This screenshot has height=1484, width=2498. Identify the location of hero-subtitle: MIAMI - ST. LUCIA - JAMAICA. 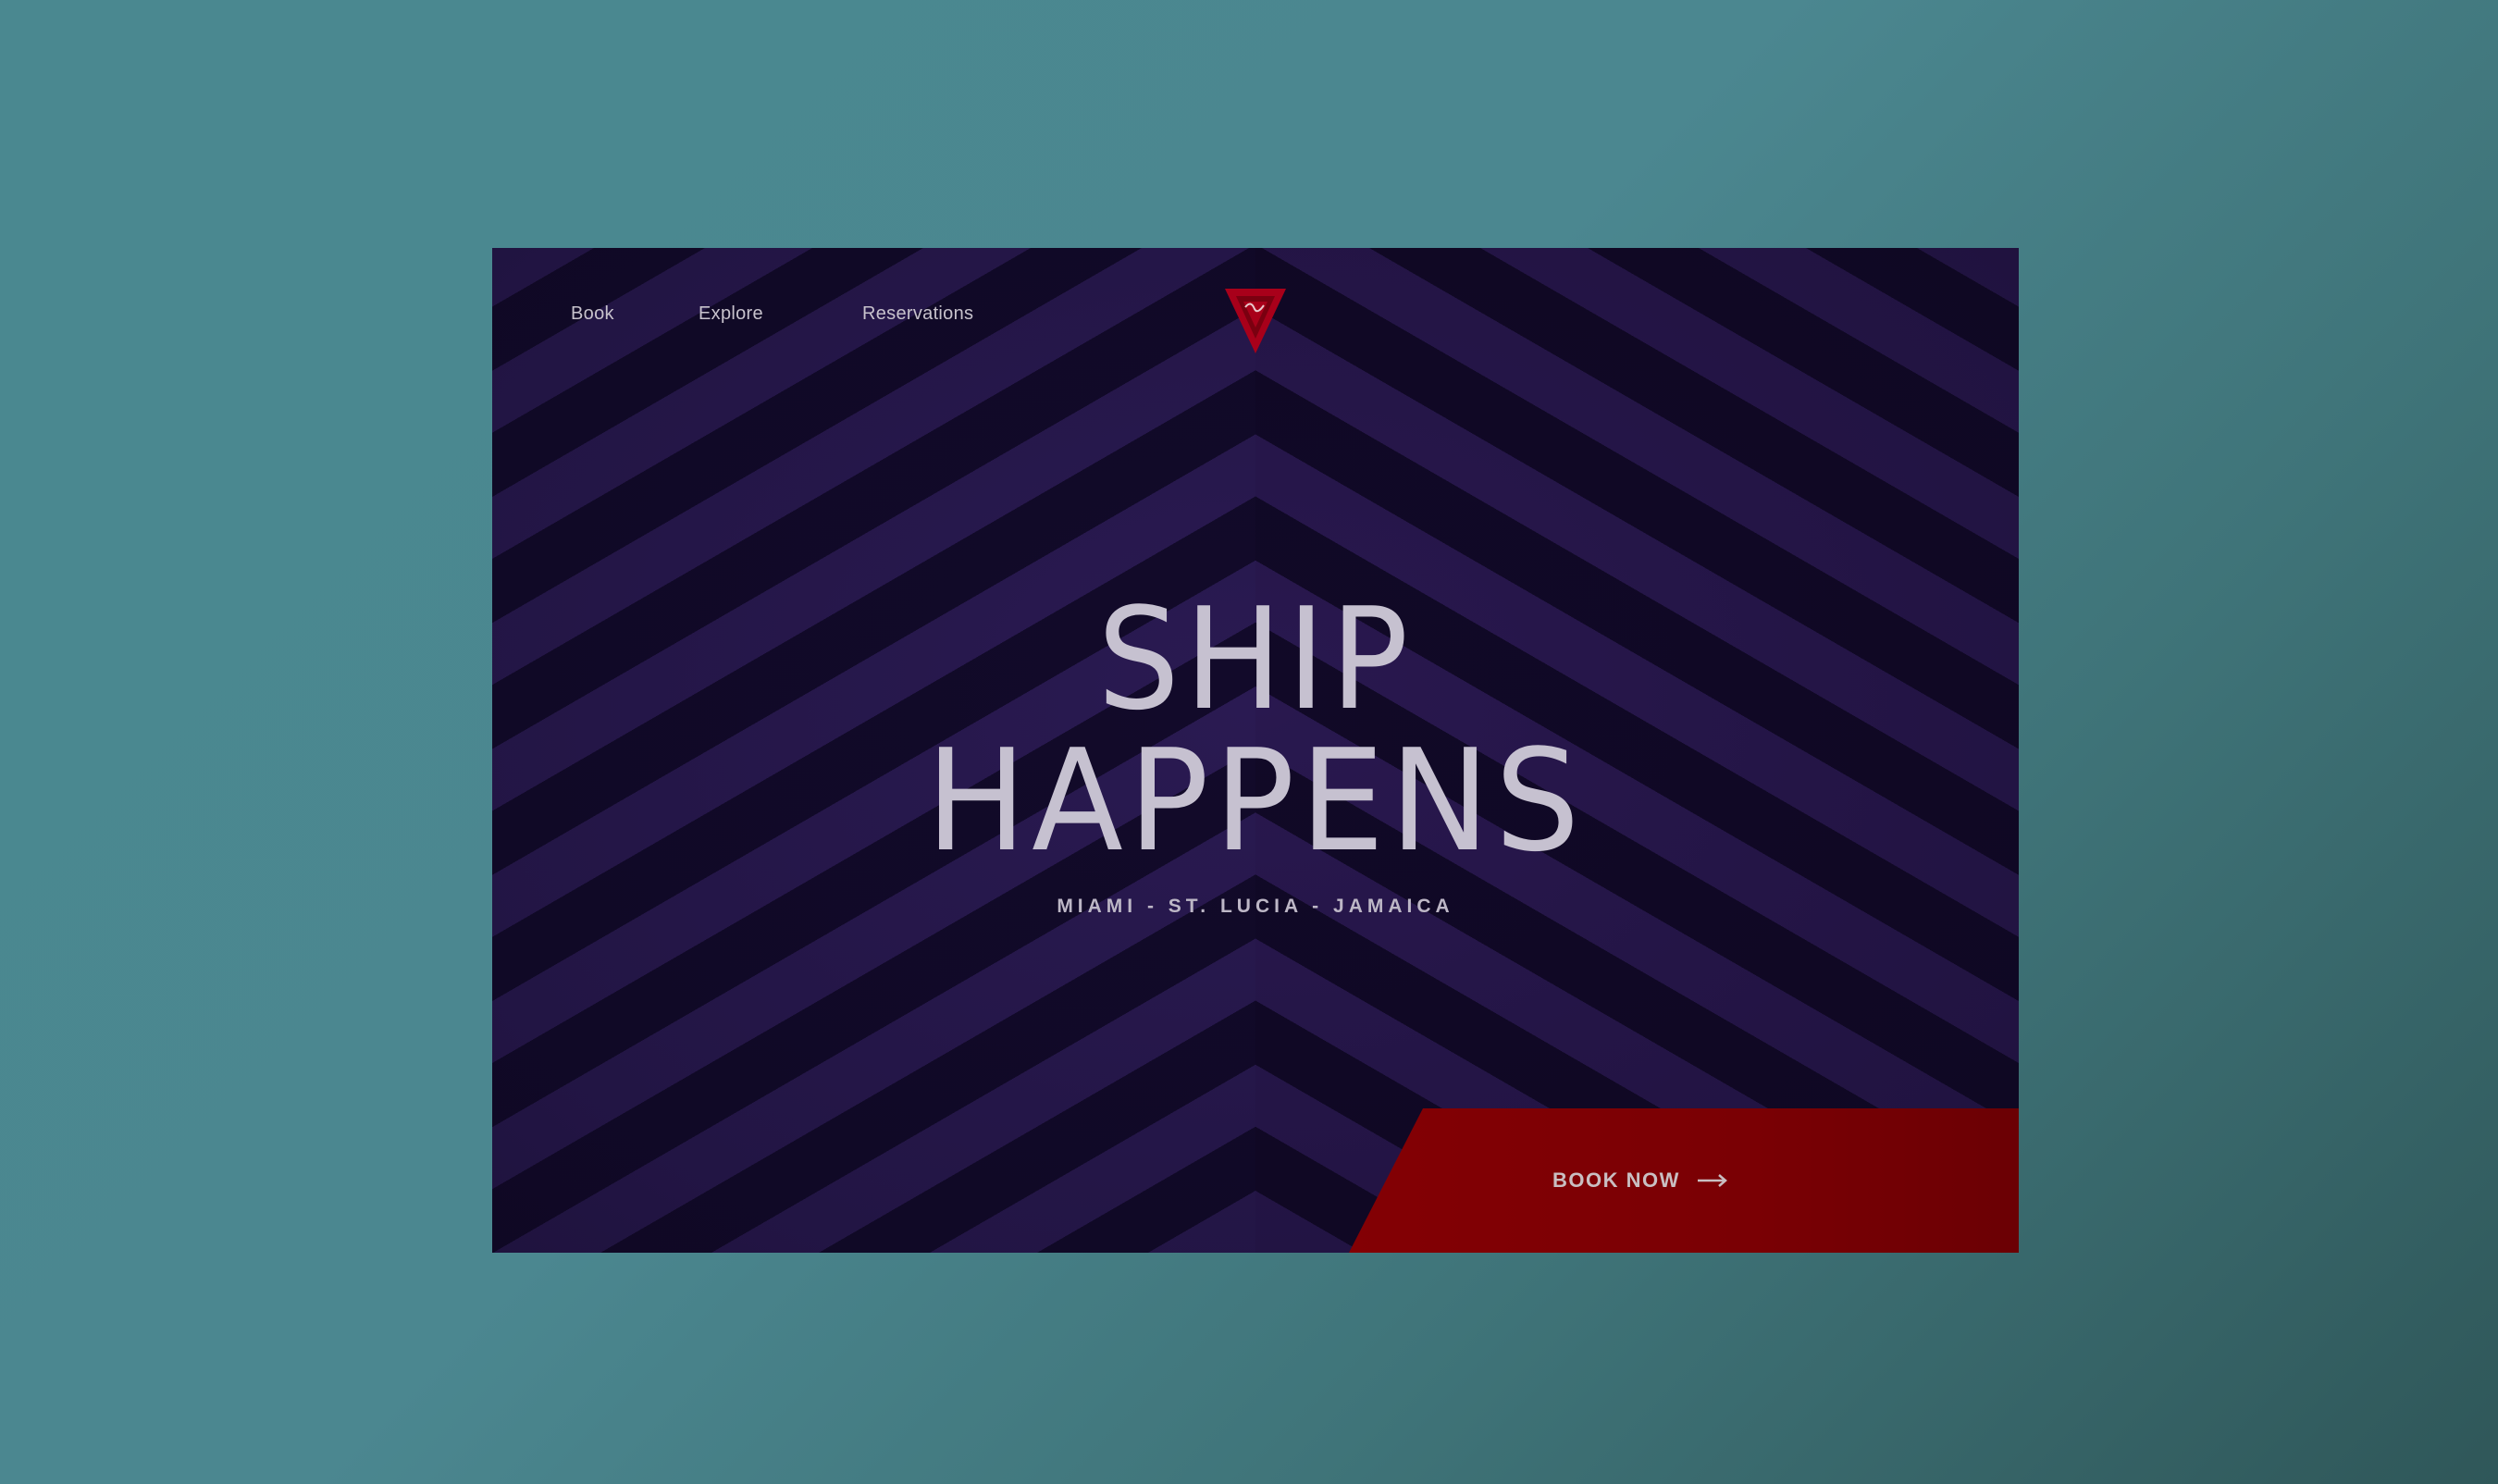
(1256, 907).